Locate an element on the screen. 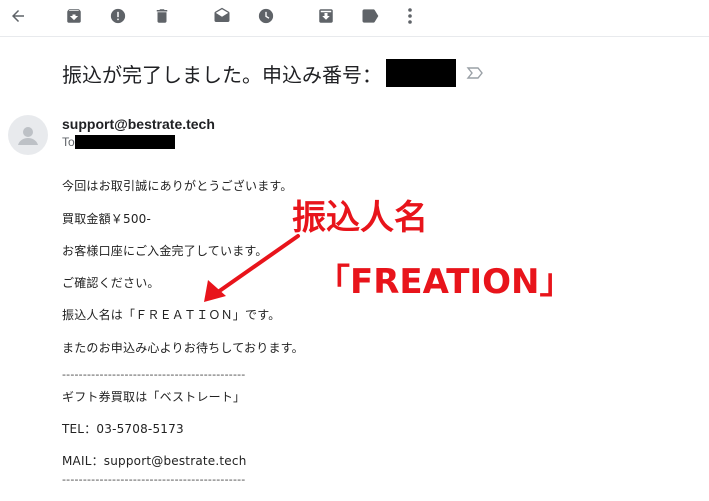 The image size is (709, 501). annotation-name: 「FREATION」 is located at coordinates (445, 282).